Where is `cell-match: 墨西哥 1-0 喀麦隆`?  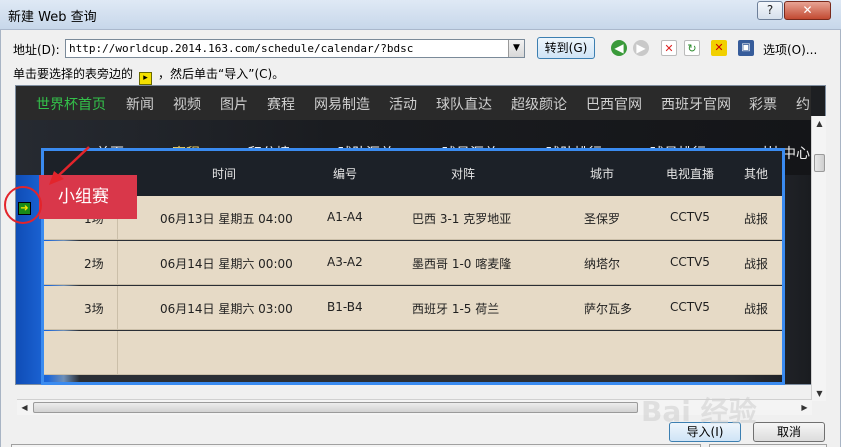
cell-match: 墨西哥 1-0 喀麦隆 is located at coordinates (462, 264).